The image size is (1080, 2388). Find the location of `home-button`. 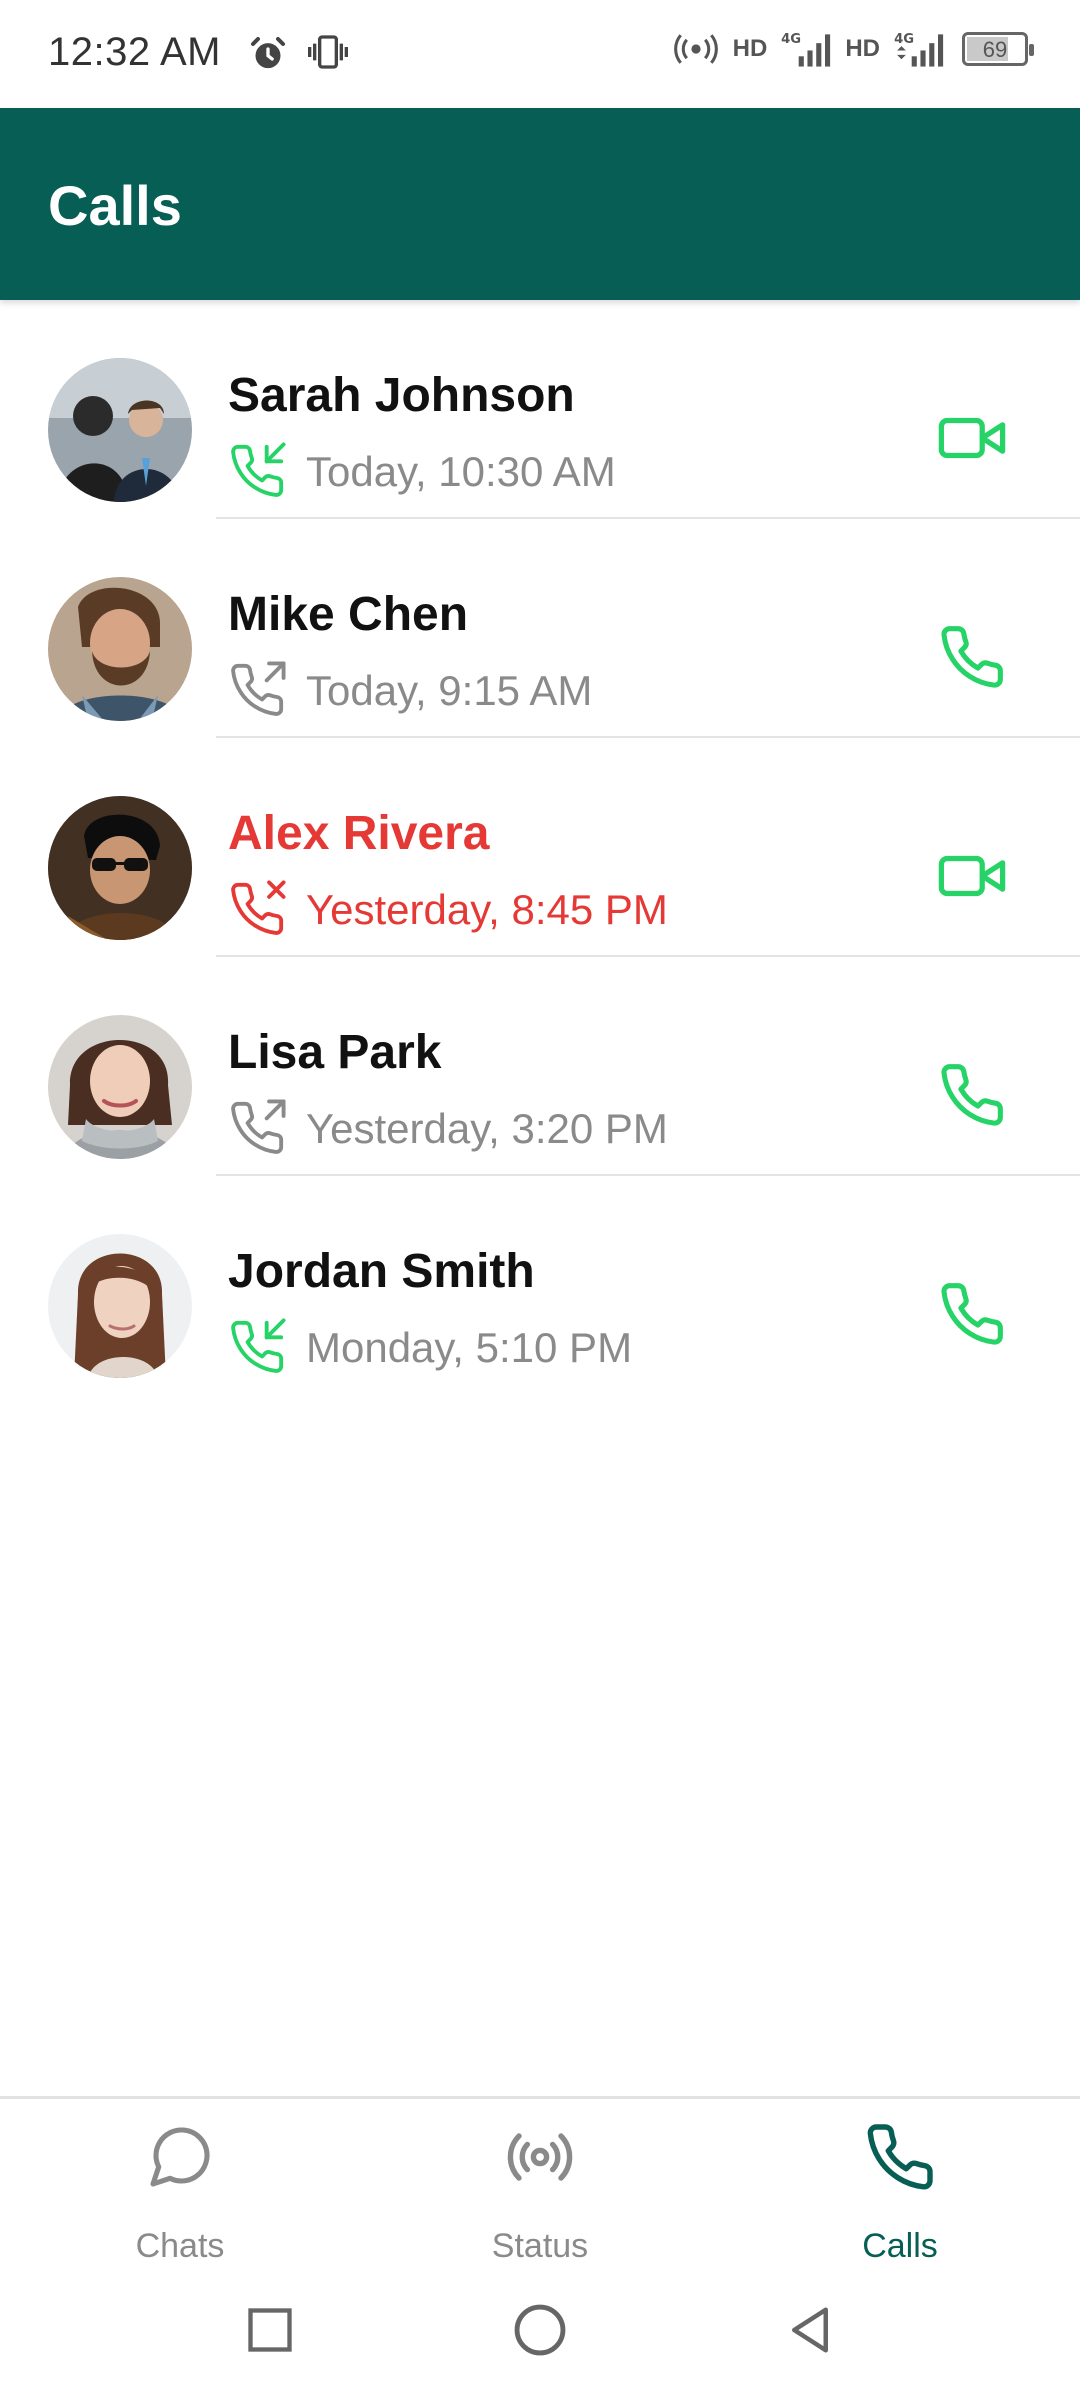

home-button is located at coordinates (540, 2330).